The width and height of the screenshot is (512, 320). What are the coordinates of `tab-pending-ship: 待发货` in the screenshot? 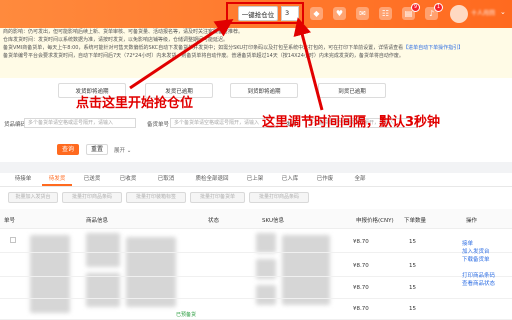 It's located at (57, 179).